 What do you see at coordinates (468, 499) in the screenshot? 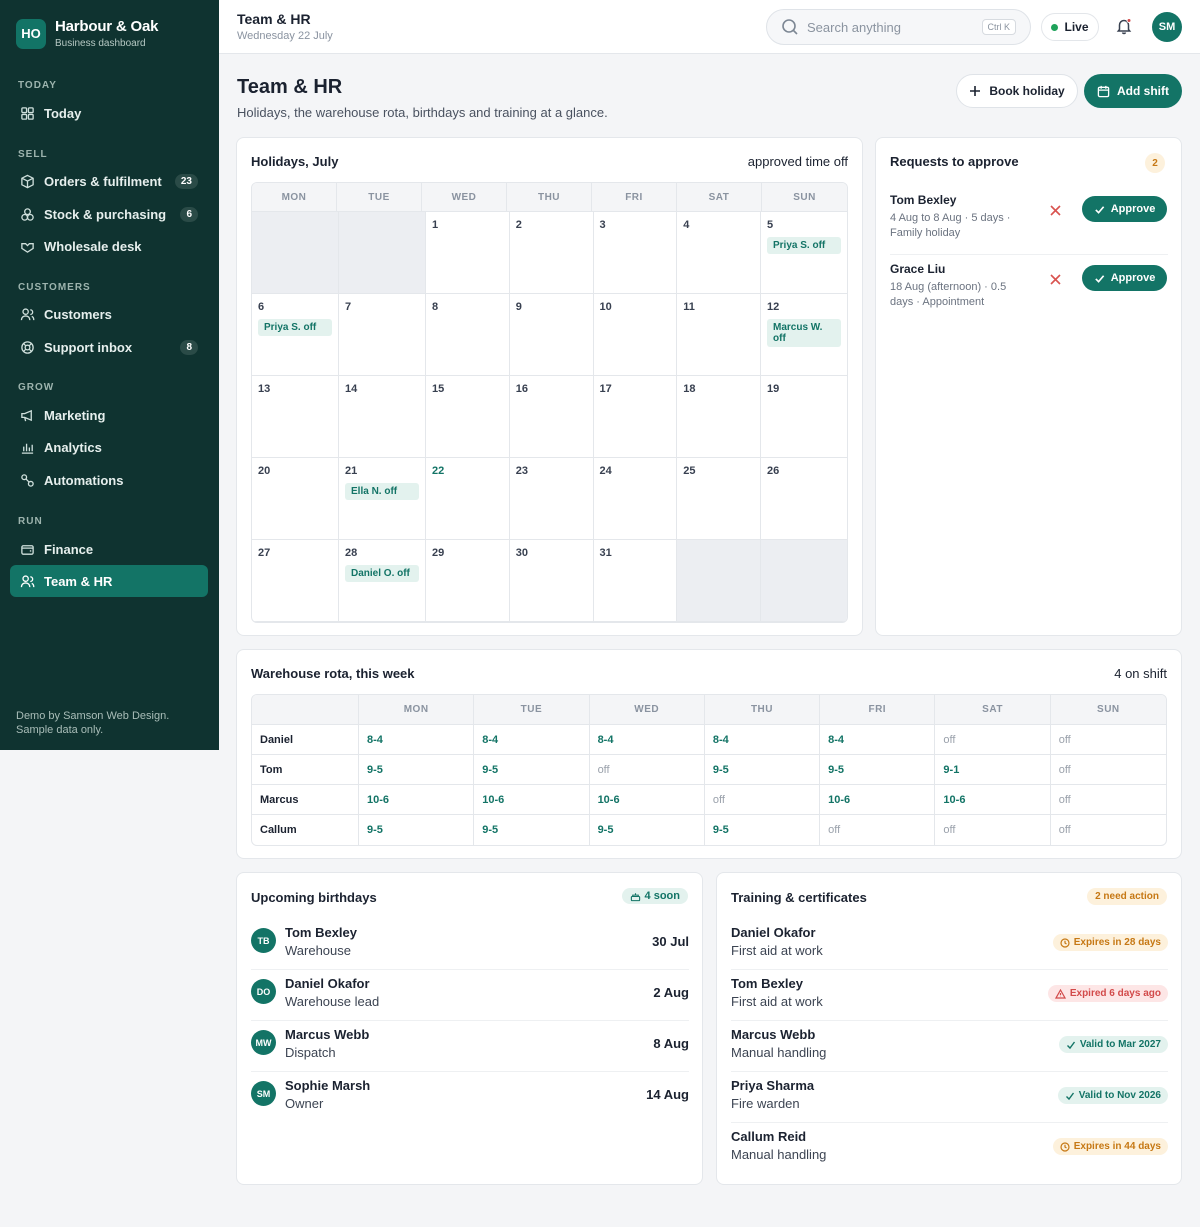
I see `calendar-day: 22` at bounding box center [468, 499].